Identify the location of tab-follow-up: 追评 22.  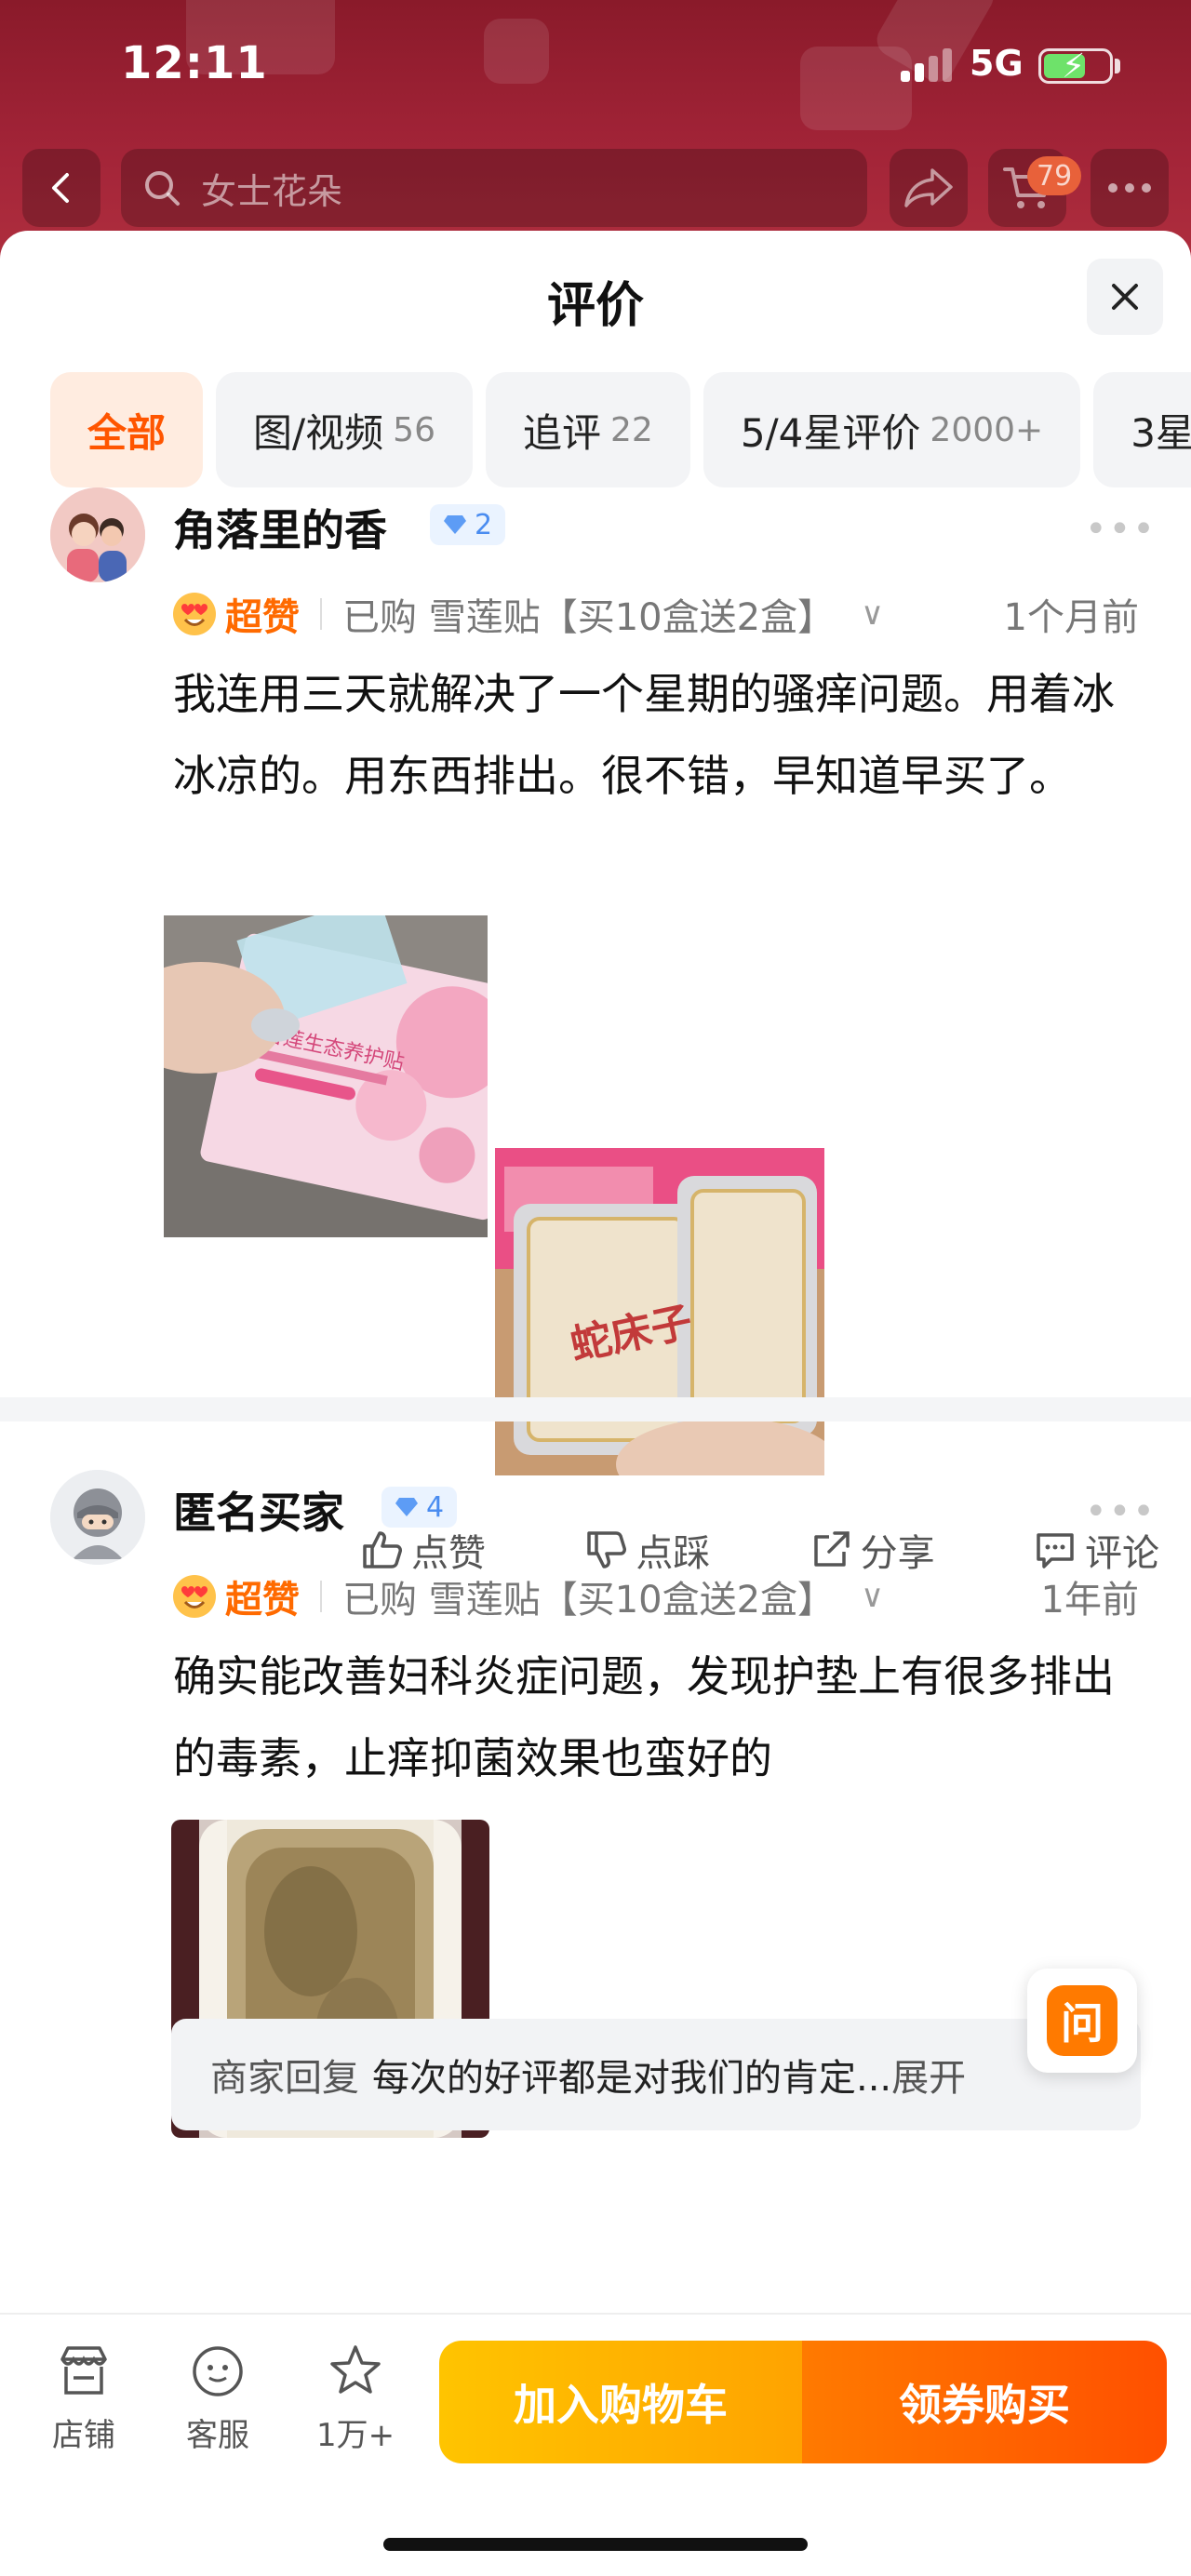
(587, 429).